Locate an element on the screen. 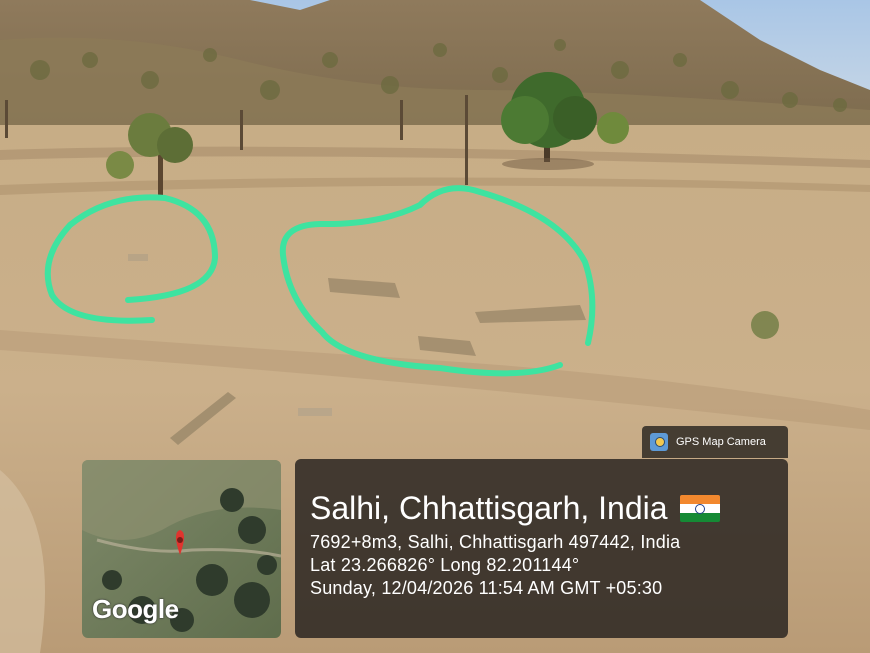 The image size is (870, 653). datetime-line: Sunday, 12/04/2026 11:54 AM GMT +05:30 is located at coordinates (486, 588).